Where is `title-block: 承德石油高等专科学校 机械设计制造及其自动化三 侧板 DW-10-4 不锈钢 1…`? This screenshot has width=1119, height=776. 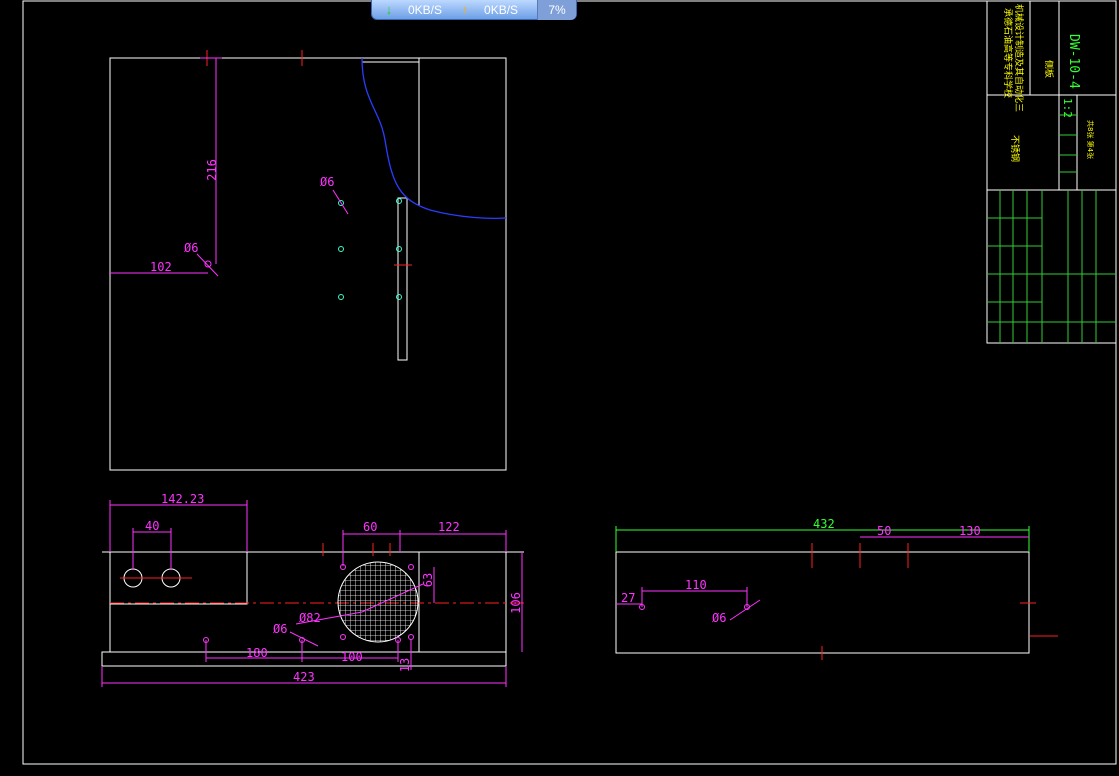
title-block: 承德石油高等专科学校 机械设计制造及其自动化三 侧板 DW-10-4 不锈钢 1… is located at coordinates (1051, 172).